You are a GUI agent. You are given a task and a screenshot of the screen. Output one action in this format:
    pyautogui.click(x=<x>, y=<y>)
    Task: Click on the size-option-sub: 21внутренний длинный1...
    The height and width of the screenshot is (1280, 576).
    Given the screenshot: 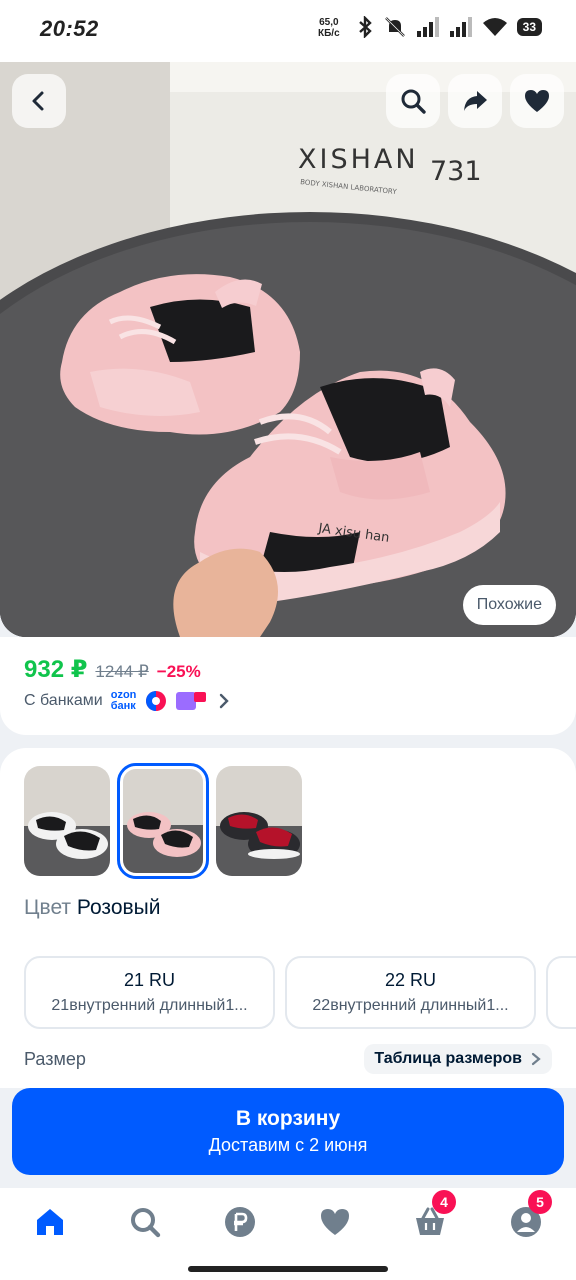 What is the action you would take?
    pyautogui.click(x=149, y=1005)
    